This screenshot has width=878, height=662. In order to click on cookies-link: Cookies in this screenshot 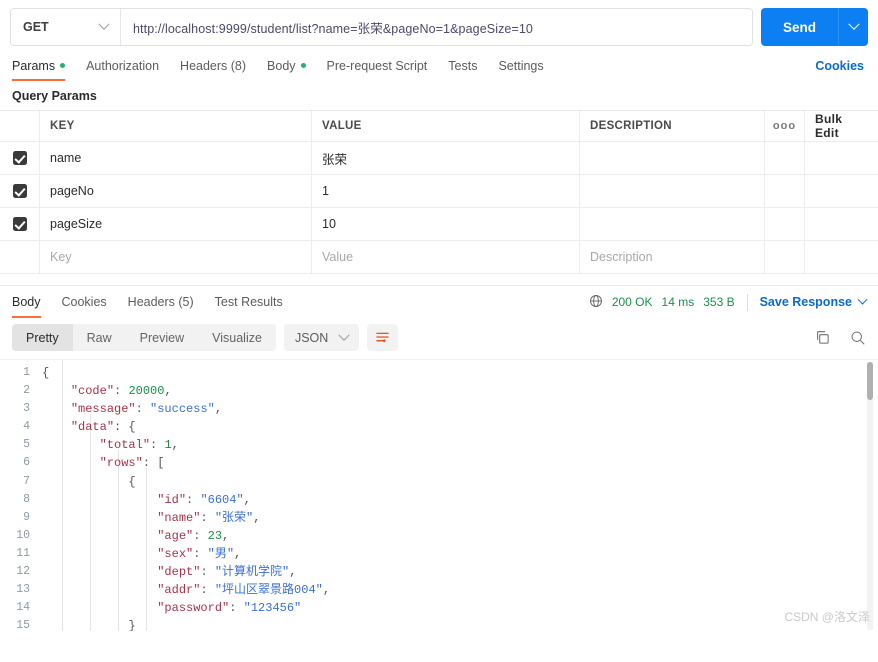, I will do `click(839, 66)`.